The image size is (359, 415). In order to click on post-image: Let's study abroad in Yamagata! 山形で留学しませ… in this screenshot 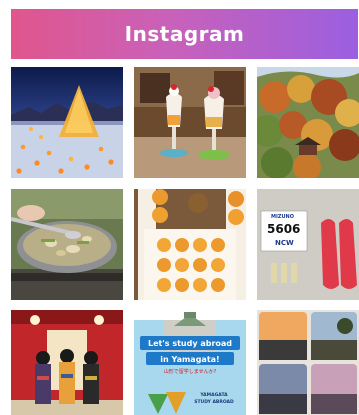, I will do `click(190, 362)`.